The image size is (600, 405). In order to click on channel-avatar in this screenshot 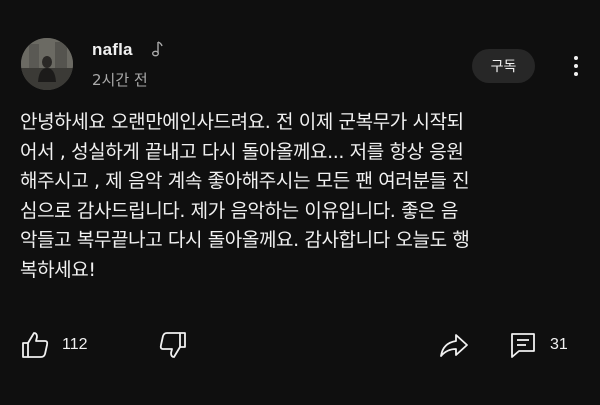, I will do `click(47, 64)`.